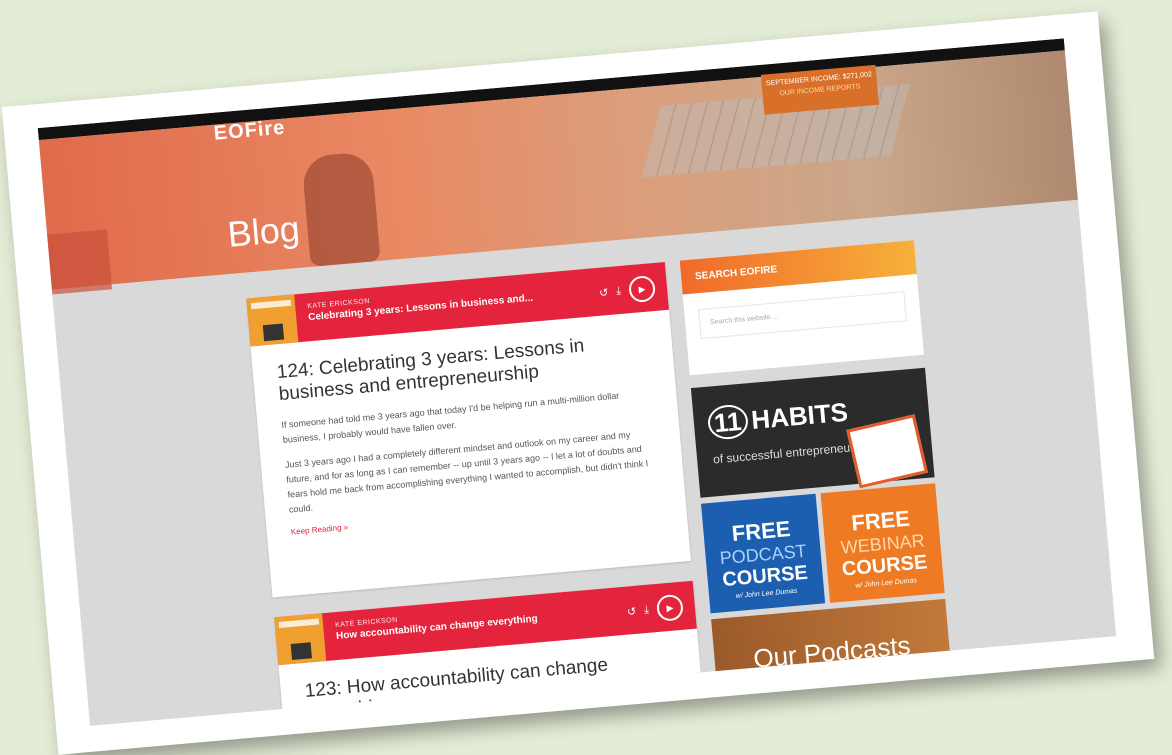 This screenshot has height=755, width=1172. What do you see at coordinates (763, 553) in the screenshot?
I see `free-podcast-course-banner: FREE PODCAST COURSE w/ John Lee Dumas` at bounding box center [763, 553].